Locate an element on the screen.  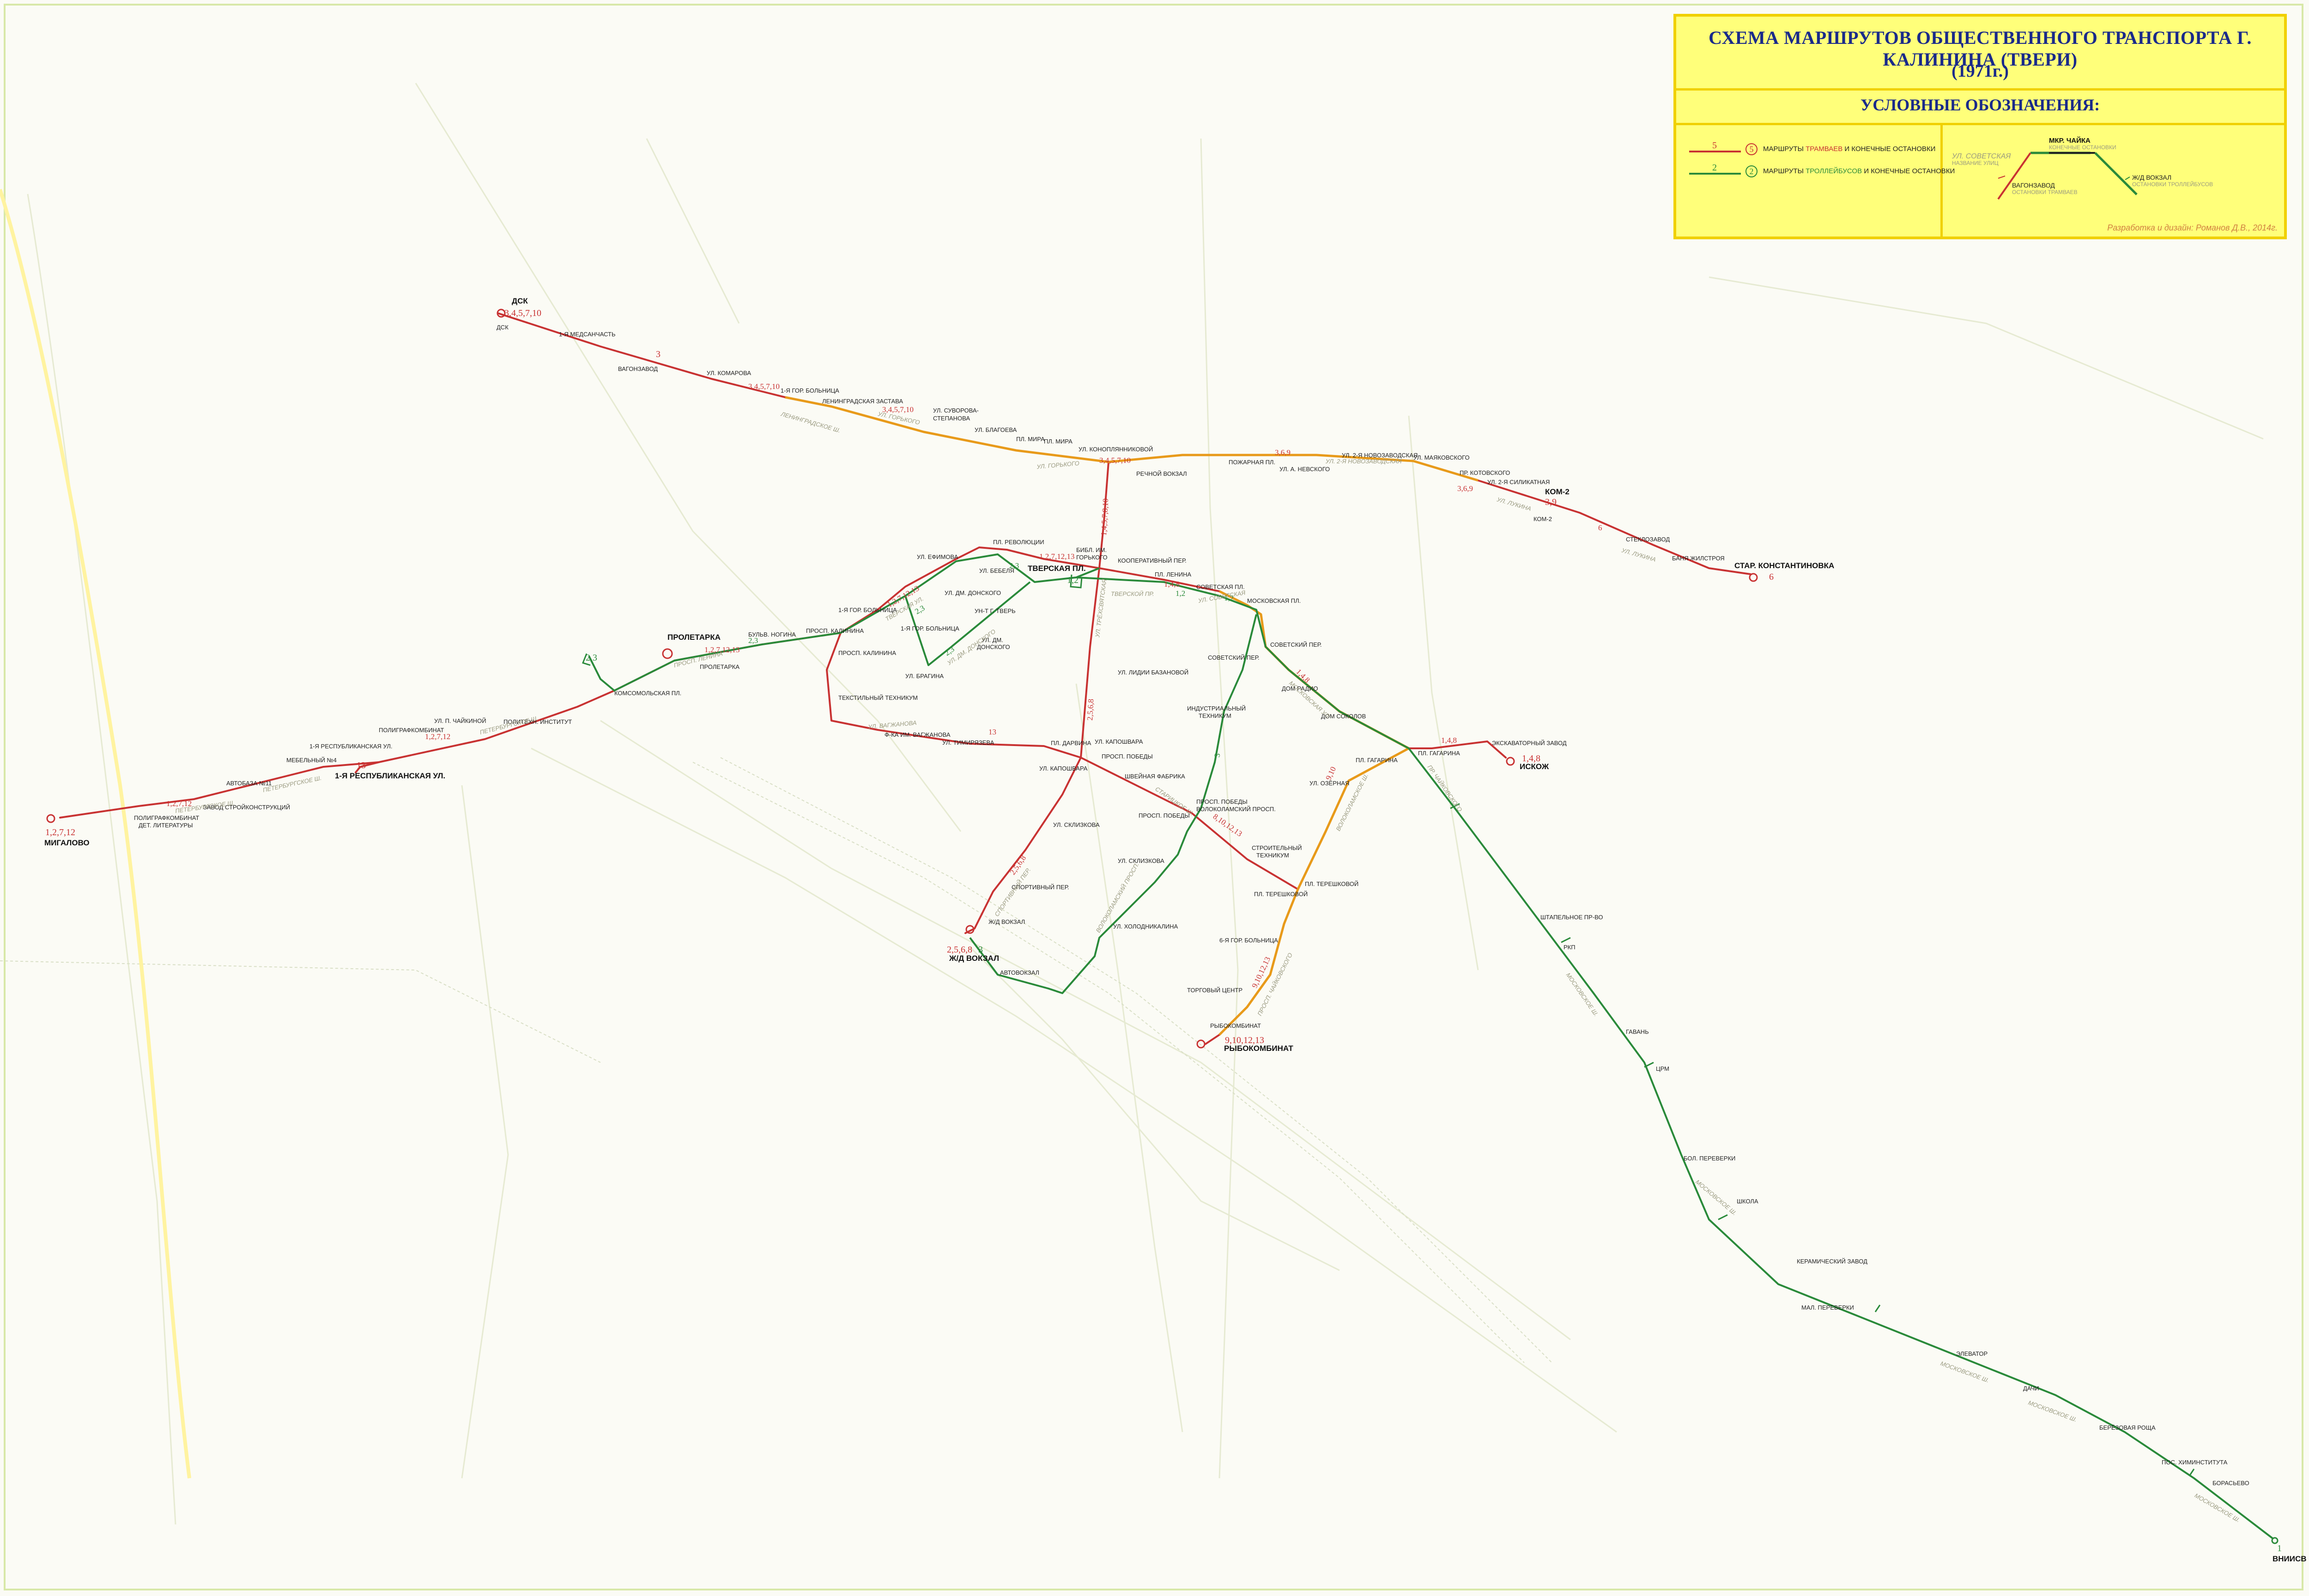
stop-label: СОВЕТСКИЙ ПЕР. is located at coordinates (1296, 644).